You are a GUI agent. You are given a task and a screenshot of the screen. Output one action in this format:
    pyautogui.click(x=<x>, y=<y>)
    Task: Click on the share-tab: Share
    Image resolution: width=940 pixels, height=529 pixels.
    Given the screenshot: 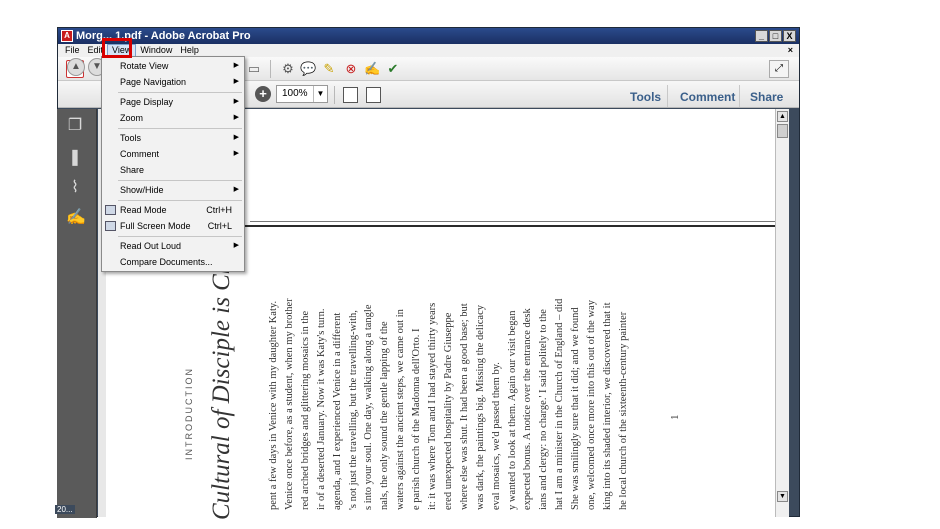 What is the action you would take?
    pyautogui.click(x=766, y=97)
    